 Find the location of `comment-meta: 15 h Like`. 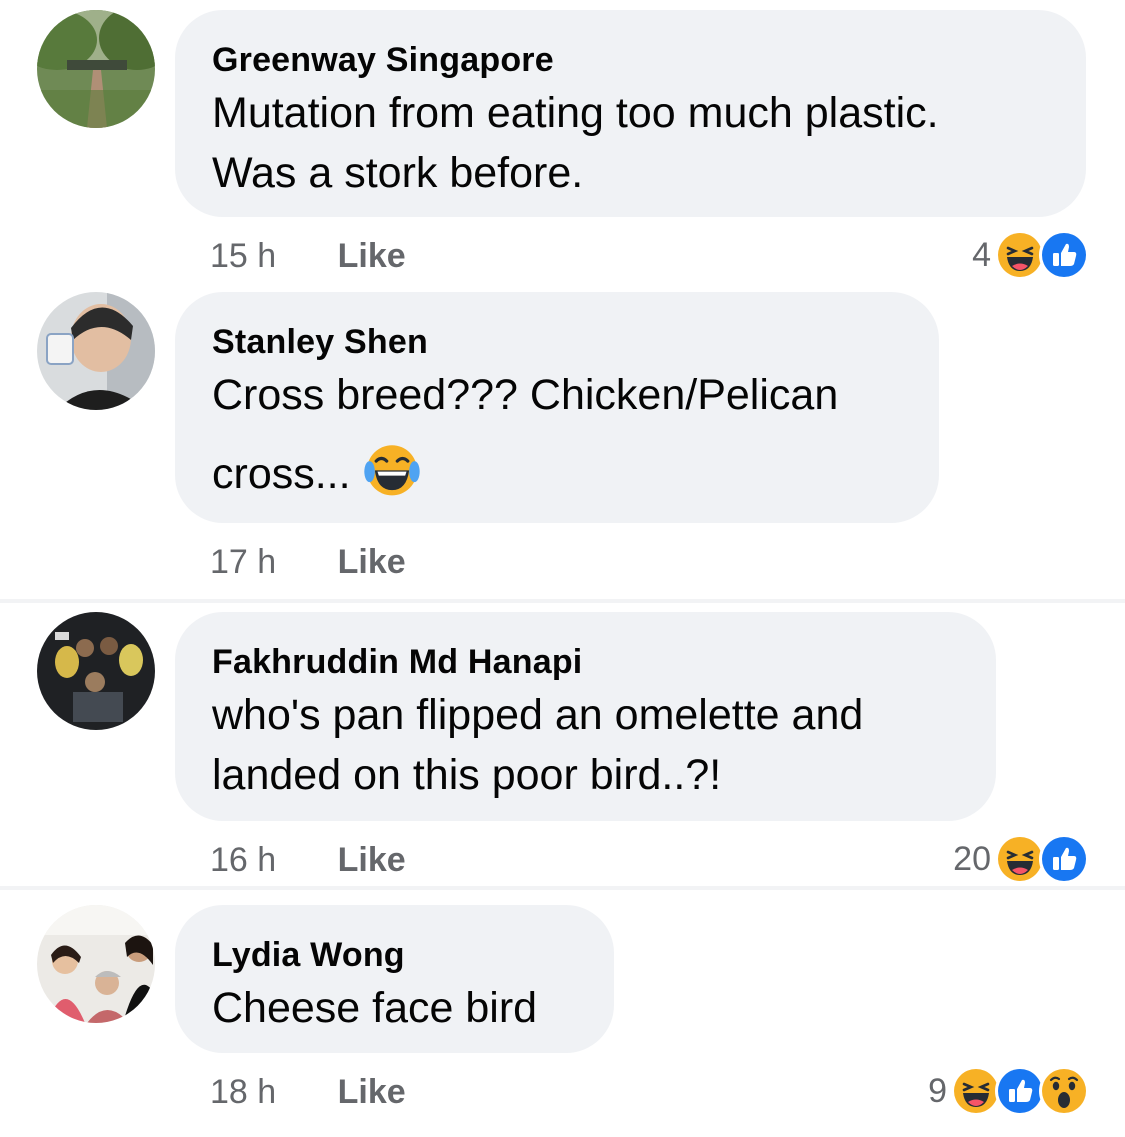

comment-meta: 15 h Like is located at coordinates (308, 256).